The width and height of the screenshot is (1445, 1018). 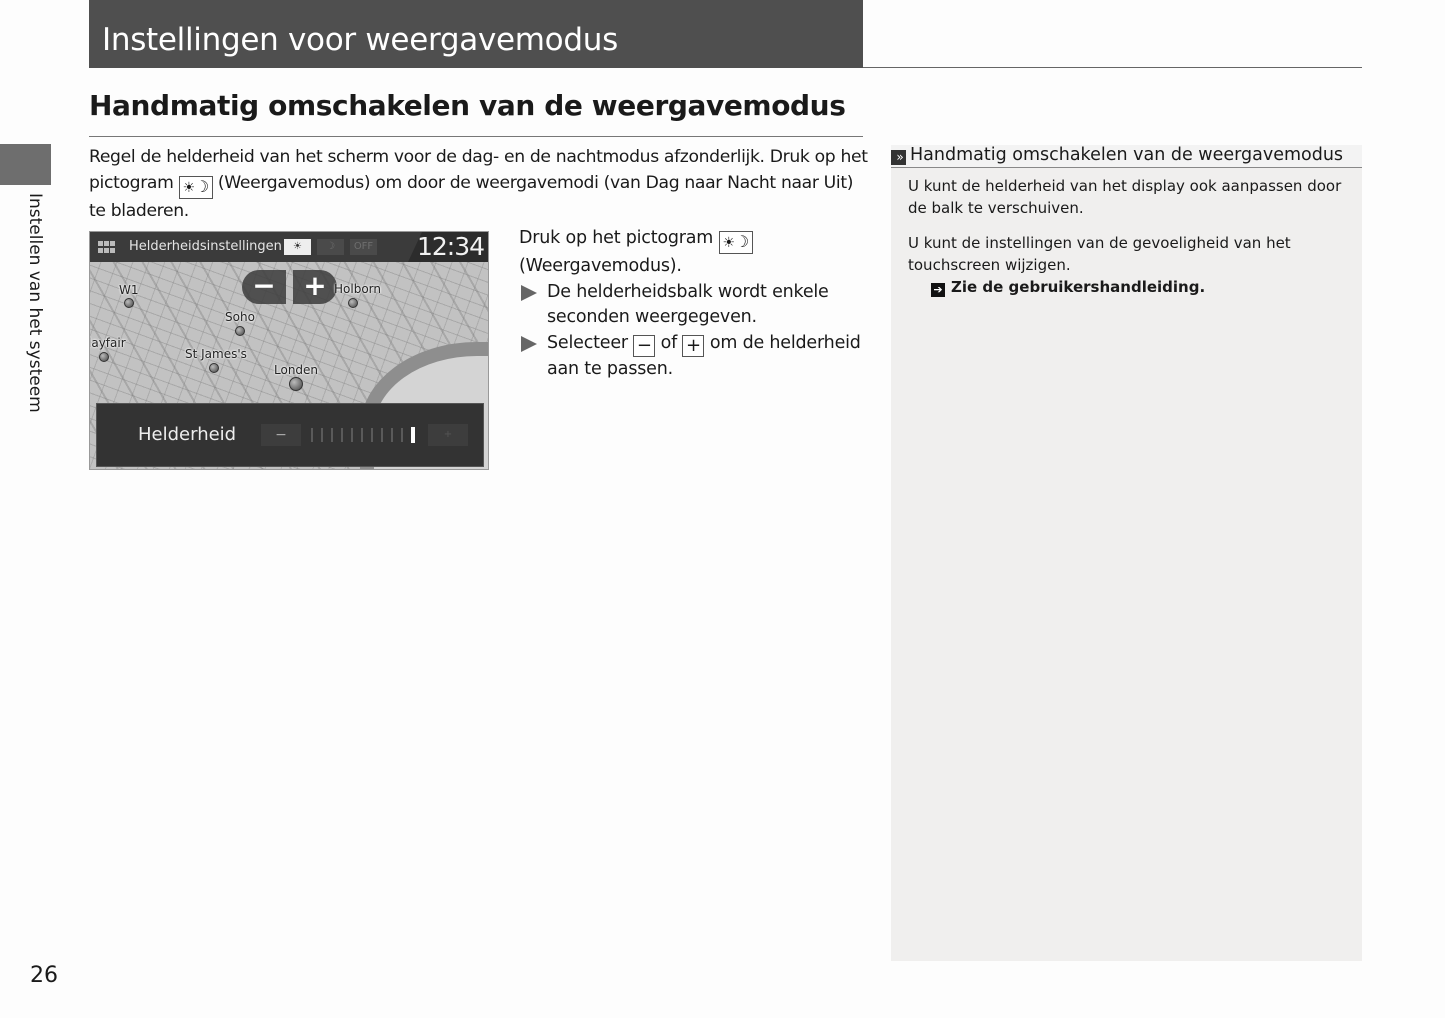 I want to click on map-marker-city, so click(x=296, y=384).